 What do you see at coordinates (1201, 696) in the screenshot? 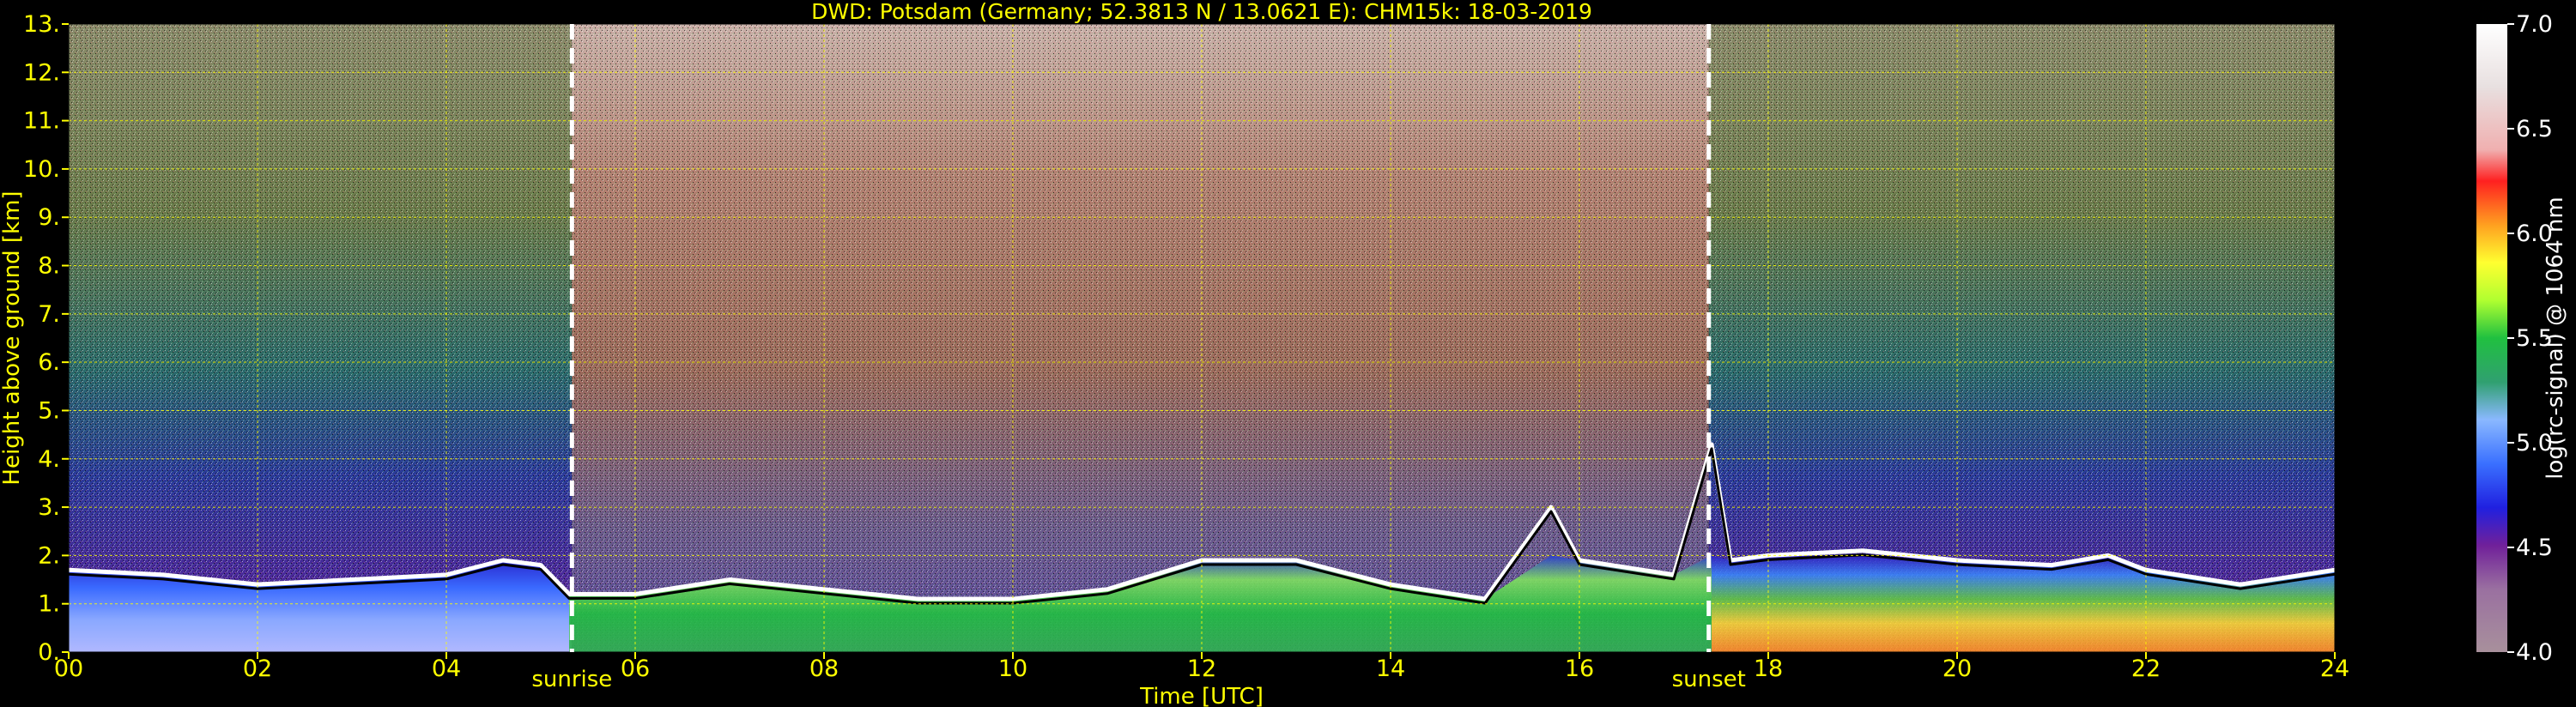
I see `x-axis-label: Time [UTC]` at bounding box center [1201, 696].